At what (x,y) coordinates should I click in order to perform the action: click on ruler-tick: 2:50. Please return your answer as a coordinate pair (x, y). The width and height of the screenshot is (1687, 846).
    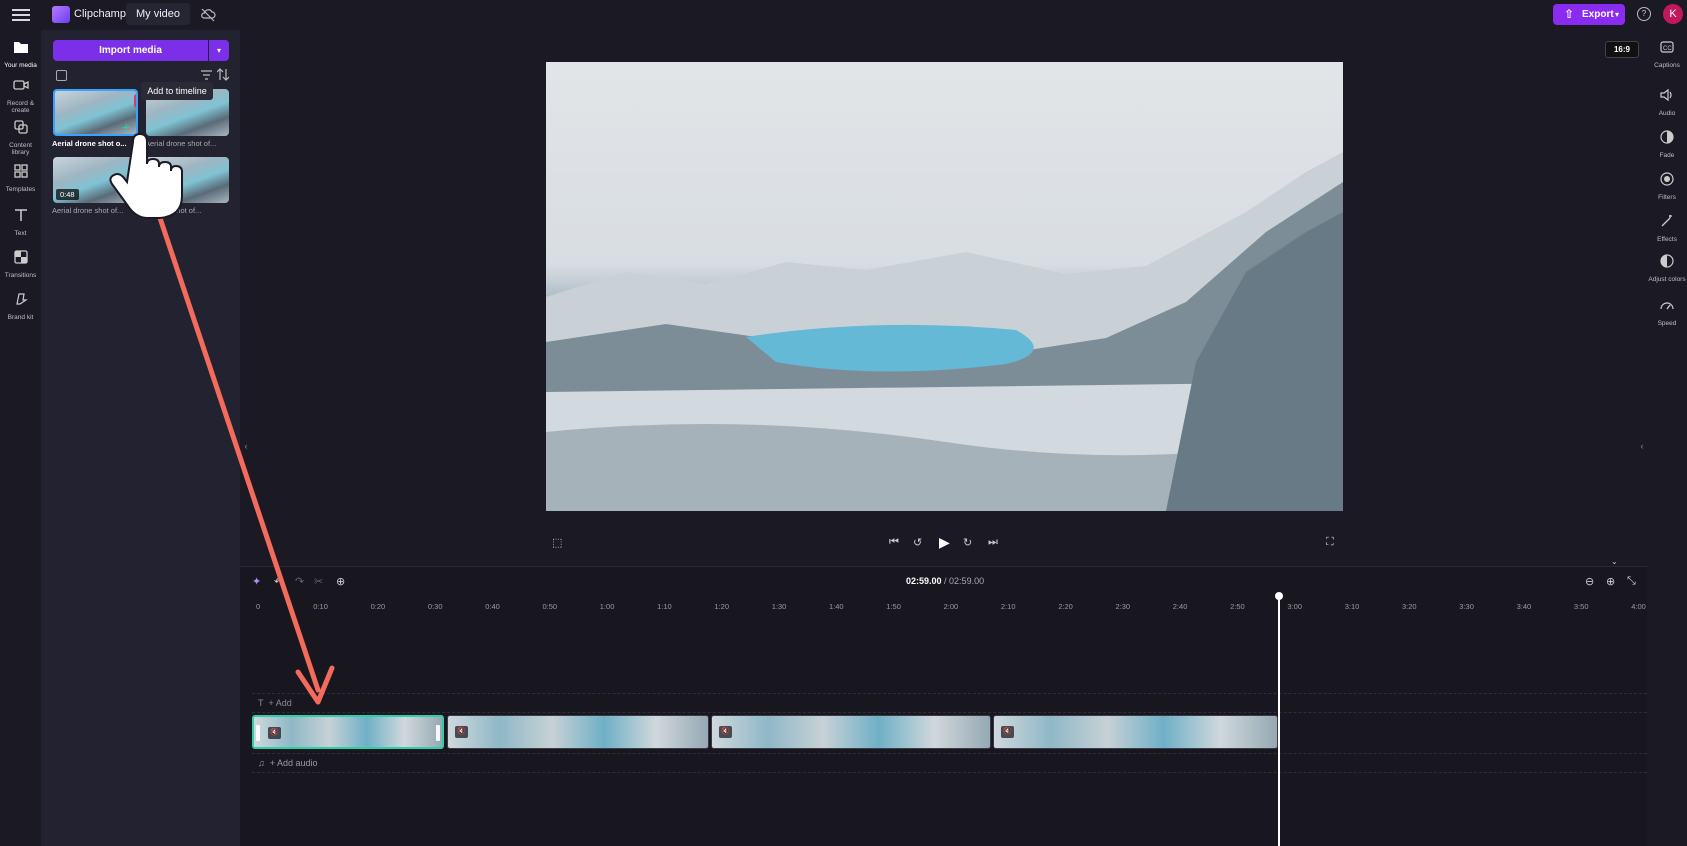
    Looking at the image, I should click on (1237, 606).